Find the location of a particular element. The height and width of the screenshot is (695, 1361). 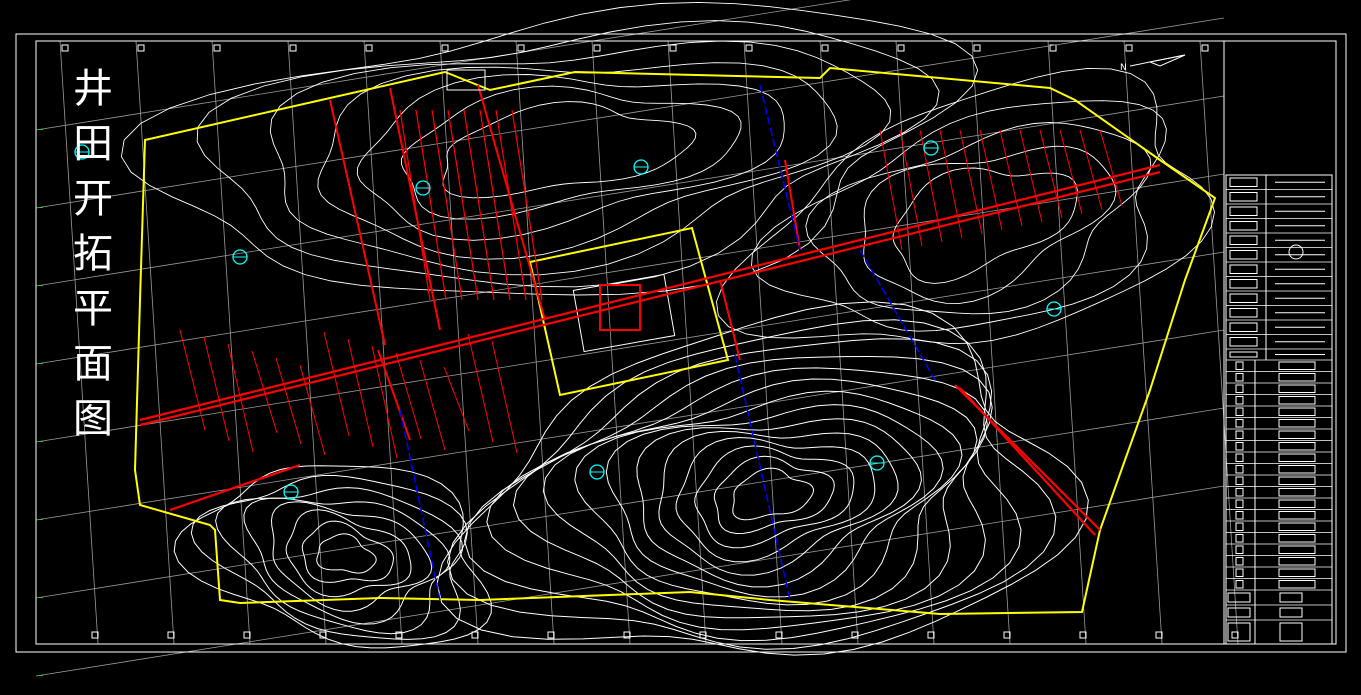

legend-table is located at coordinates (1279, 409).